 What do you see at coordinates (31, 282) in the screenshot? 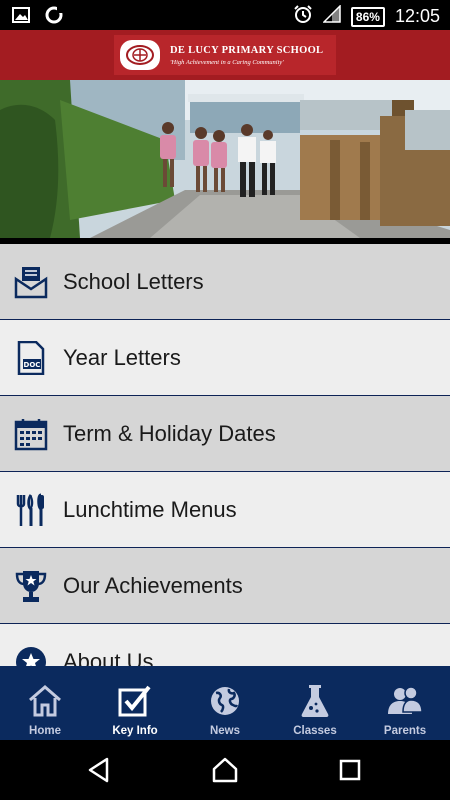
I see `envelope-icon` at bounding box center [31, 282].